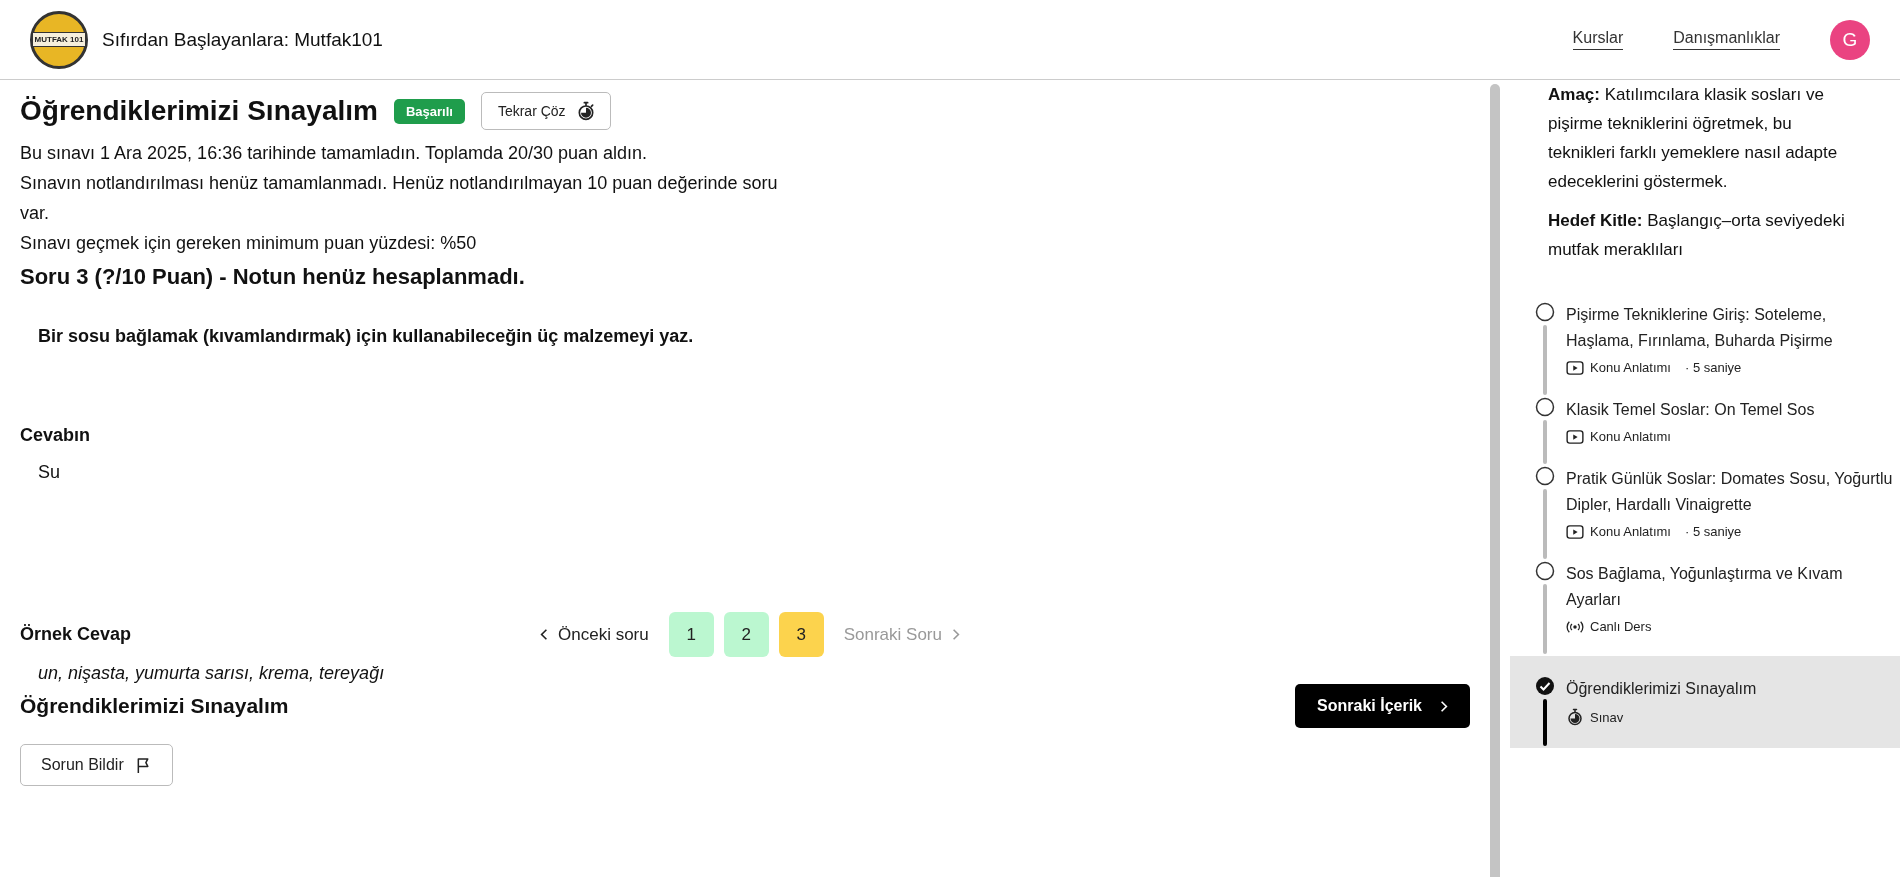 The height and width of the screenshot is (877, 1900). Describe the element at coordinates (1705, 702) in the screenshot. I see `lesson-item: Öğrendiklerimizi Sınayalım Sınav` at that location.